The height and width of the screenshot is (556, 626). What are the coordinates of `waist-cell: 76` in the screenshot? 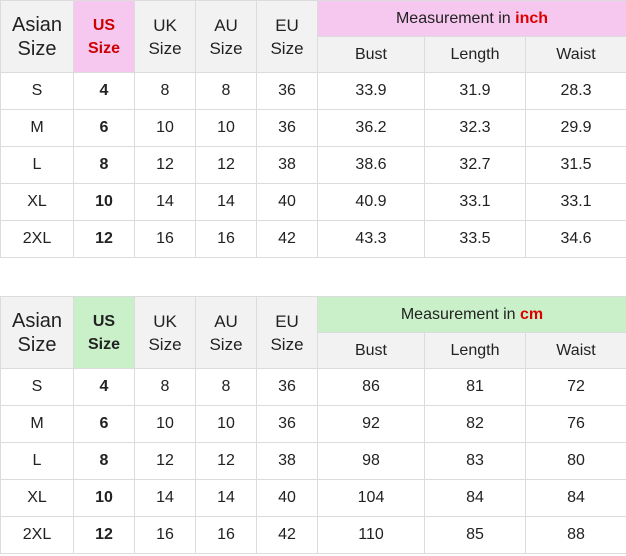 It's located at (575, 424).